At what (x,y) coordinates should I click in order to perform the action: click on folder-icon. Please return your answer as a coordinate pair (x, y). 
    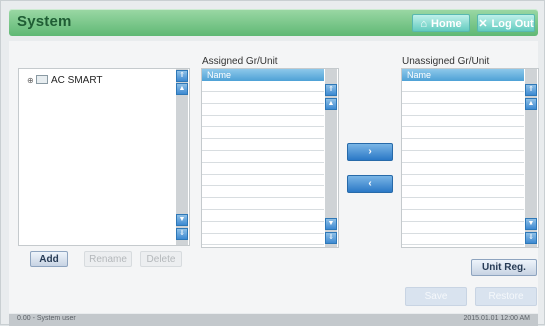
    Looking at the image, I should click on (42, 79).